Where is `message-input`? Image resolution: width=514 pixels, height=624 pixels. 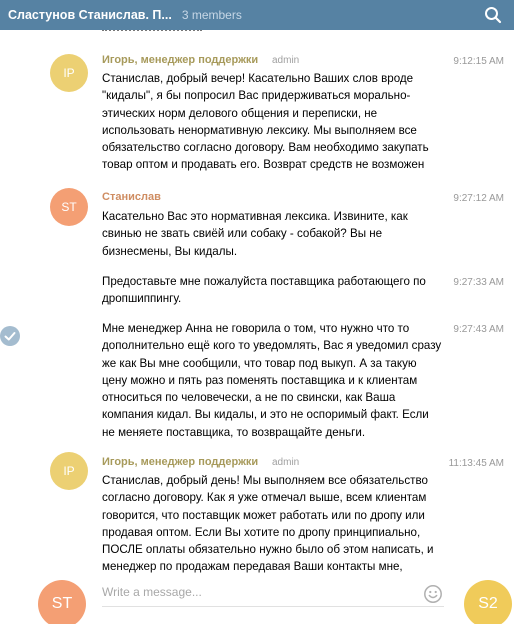 message-input is located at coordinates (252, 592).